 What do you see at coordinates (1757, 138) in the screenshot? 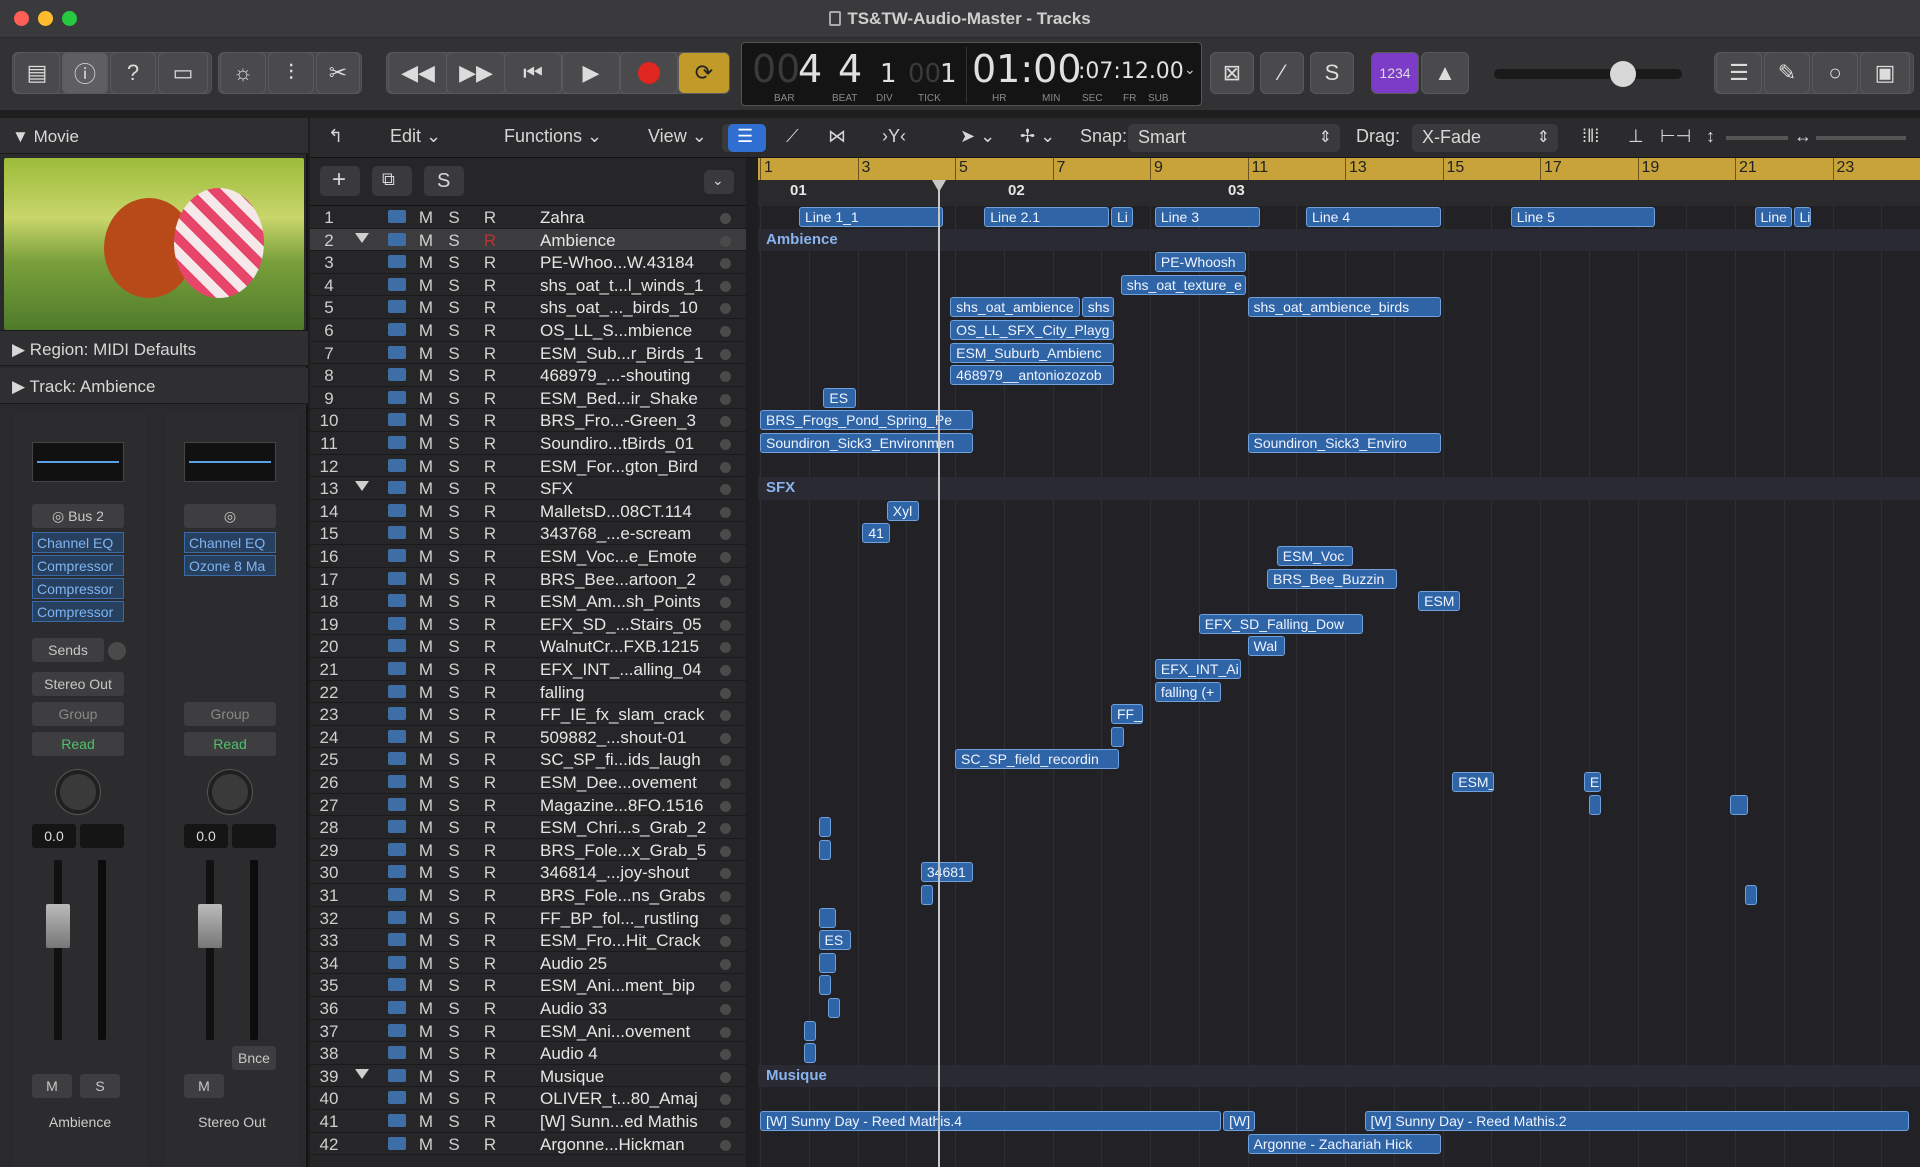
I see `vertical-zoom-slider` at bounding box center [1757, 138].